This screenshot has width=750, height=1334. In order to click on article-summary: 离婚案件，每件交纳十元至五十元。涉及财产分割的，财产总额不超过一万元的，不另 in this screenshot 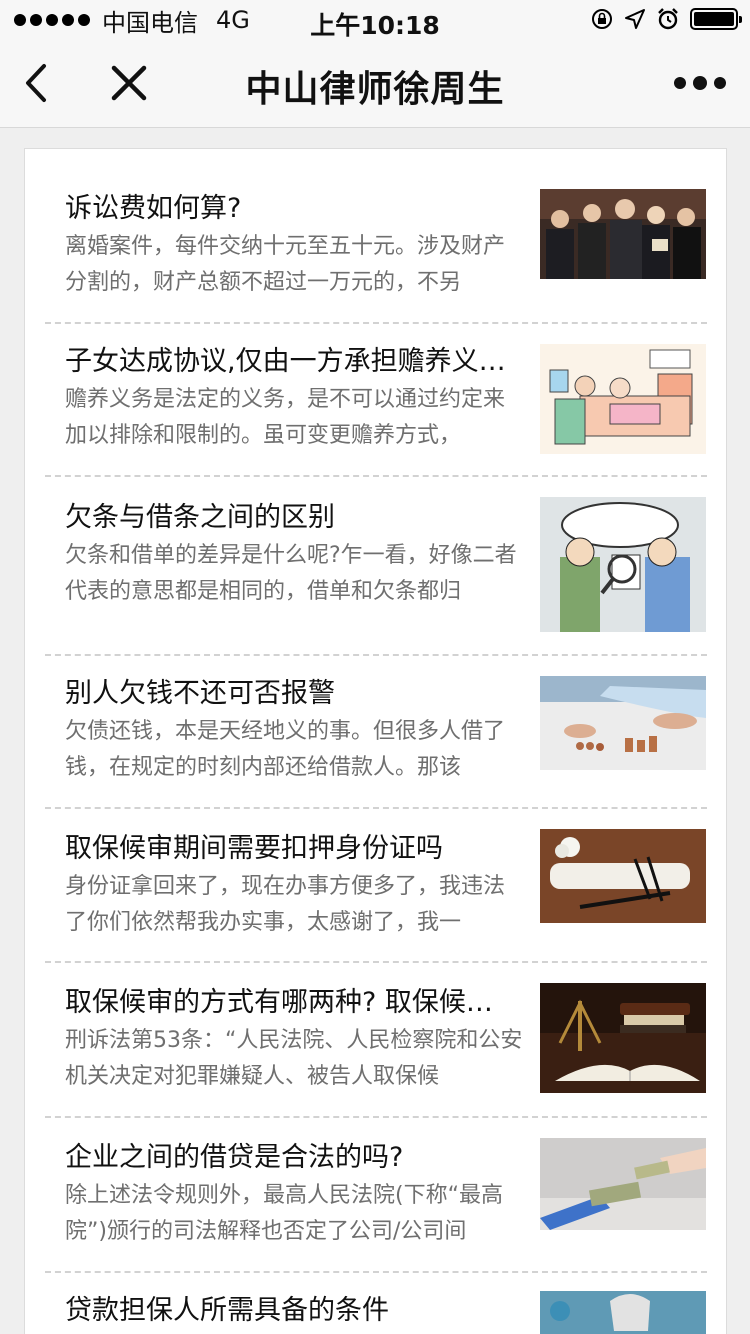, I will do `click(285, 264)`.